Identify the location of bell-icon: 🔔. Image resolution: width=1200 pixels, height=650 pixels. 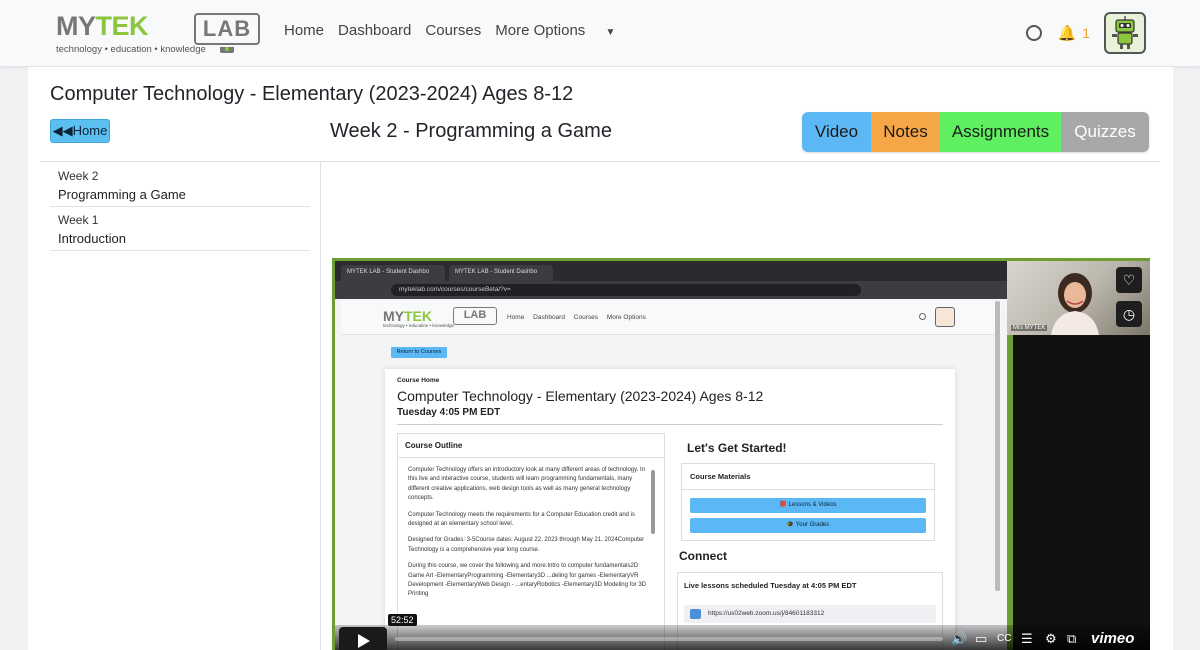
(1067, 33).